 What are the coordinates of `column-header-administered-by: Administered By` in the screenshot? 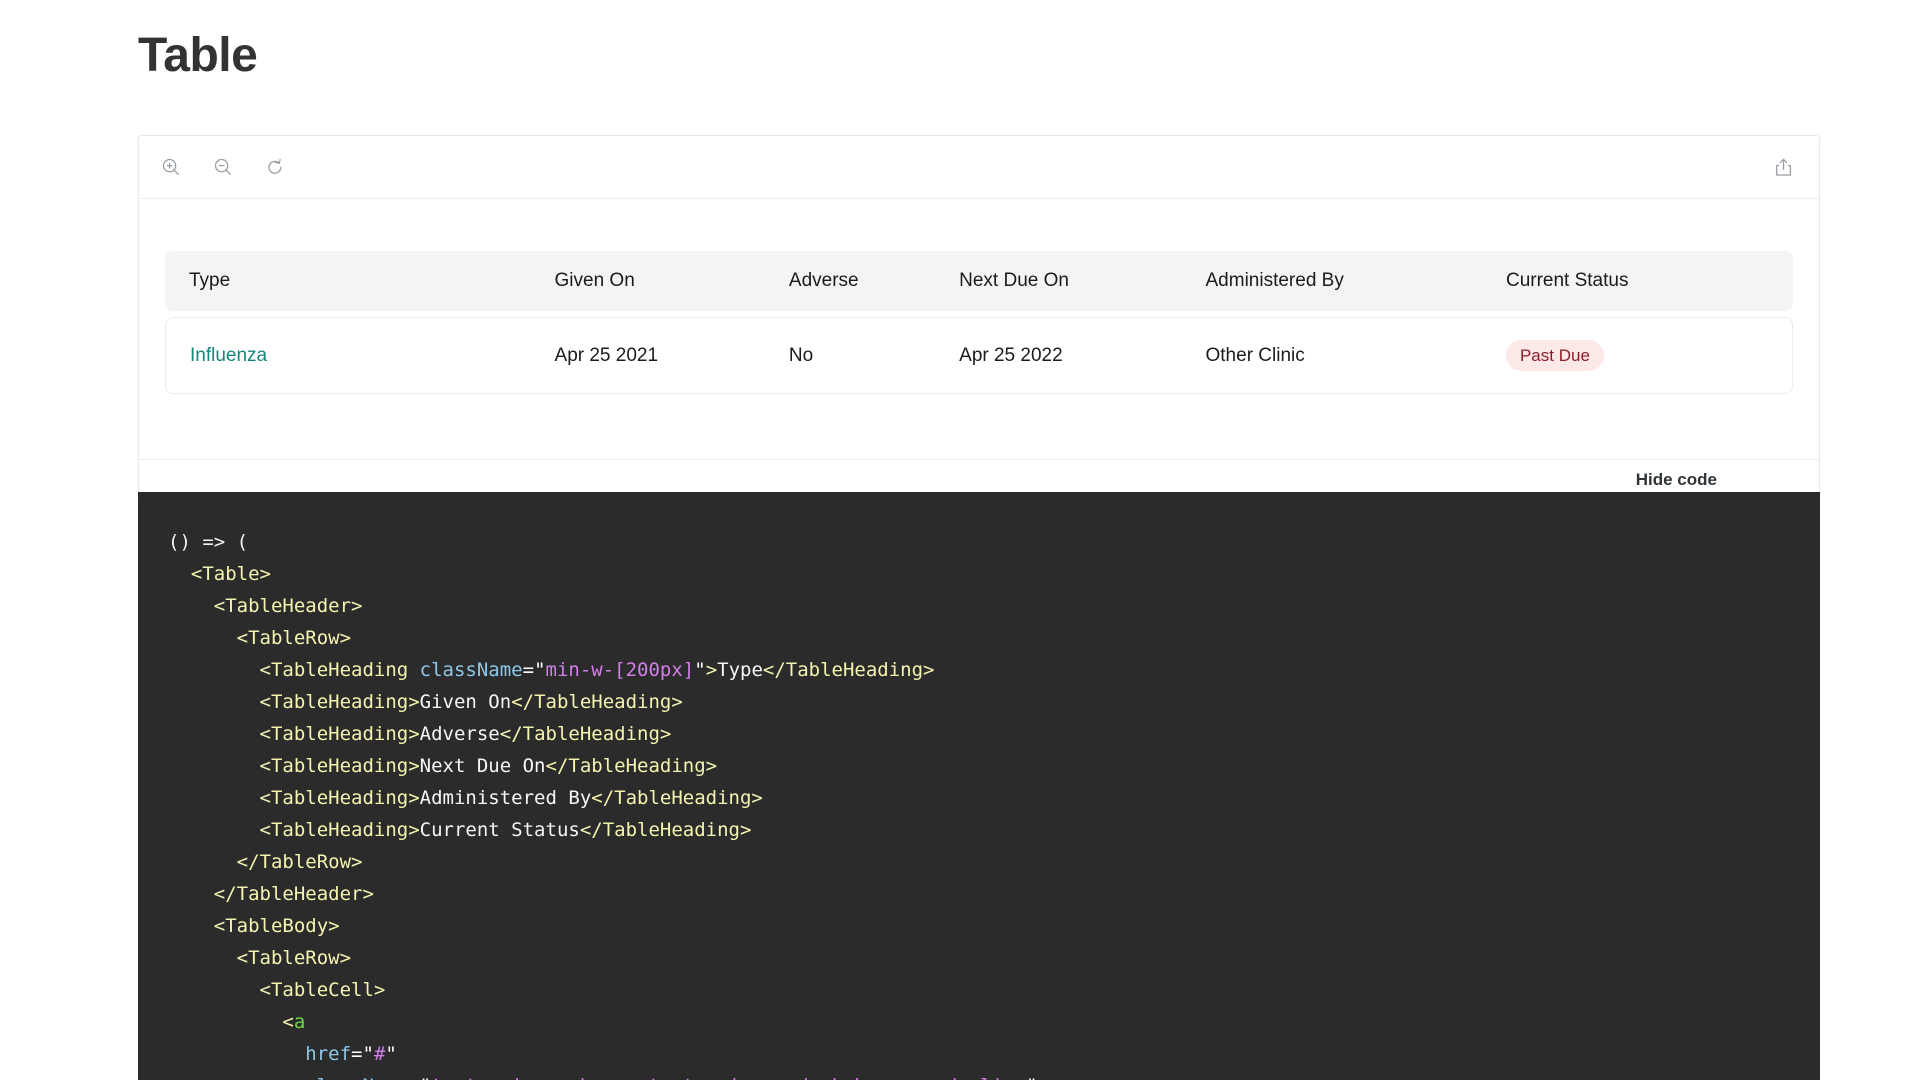 It's located at (1345, 281).